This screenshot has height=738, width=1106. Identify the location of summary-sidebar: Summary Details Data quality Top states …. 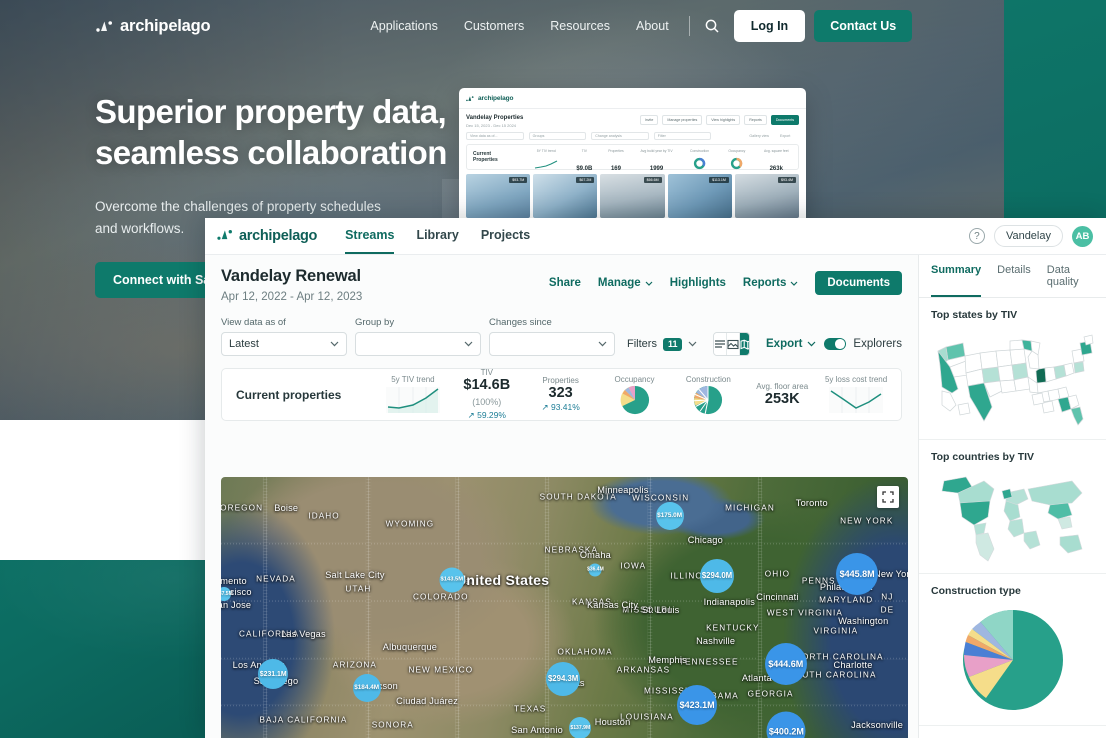
(1012, 496).